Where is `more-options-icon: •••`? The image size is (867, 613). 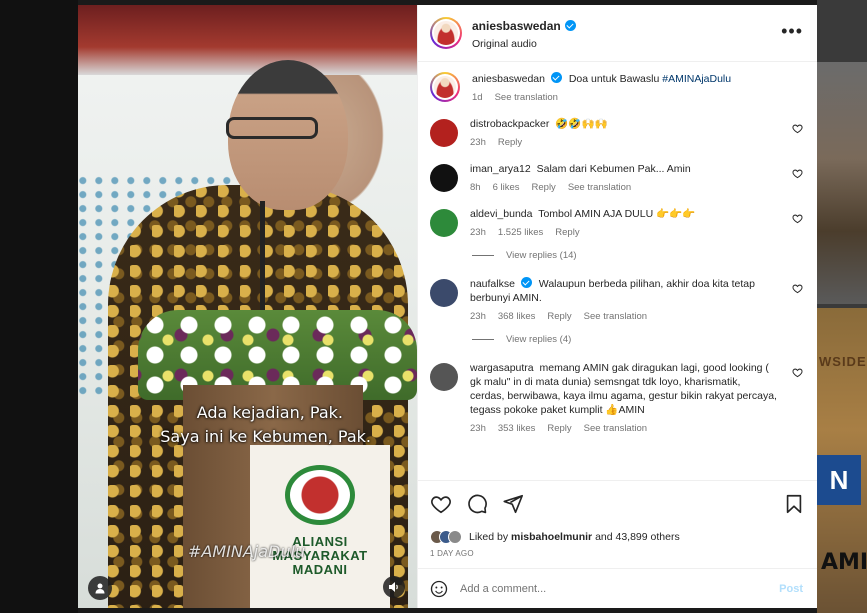
more-options-icon: ••• is located at coordinates (792, 31).